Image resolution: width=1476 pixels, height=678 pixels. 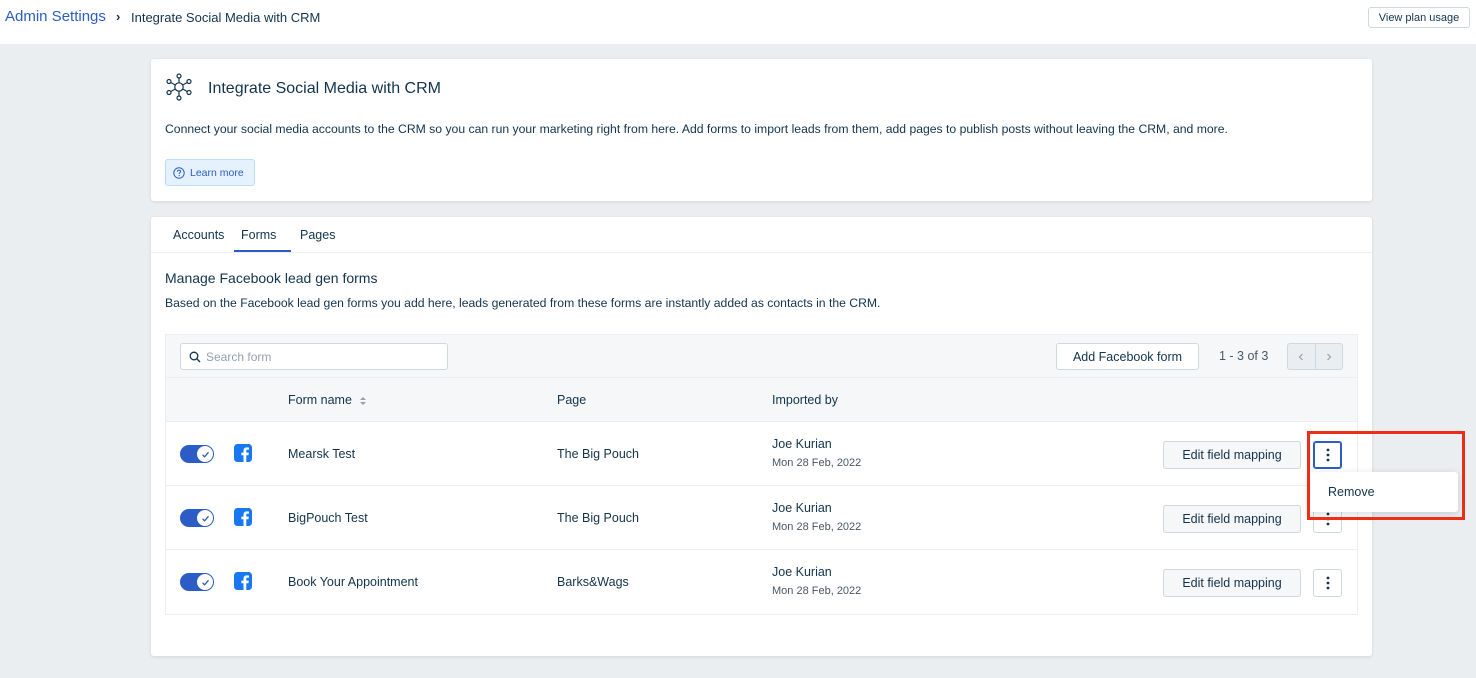 What do you see at coordinates (320, 400) in the screenshot?
I see `column-header-form-name-label: Form name` at bounding box center [320, 400].